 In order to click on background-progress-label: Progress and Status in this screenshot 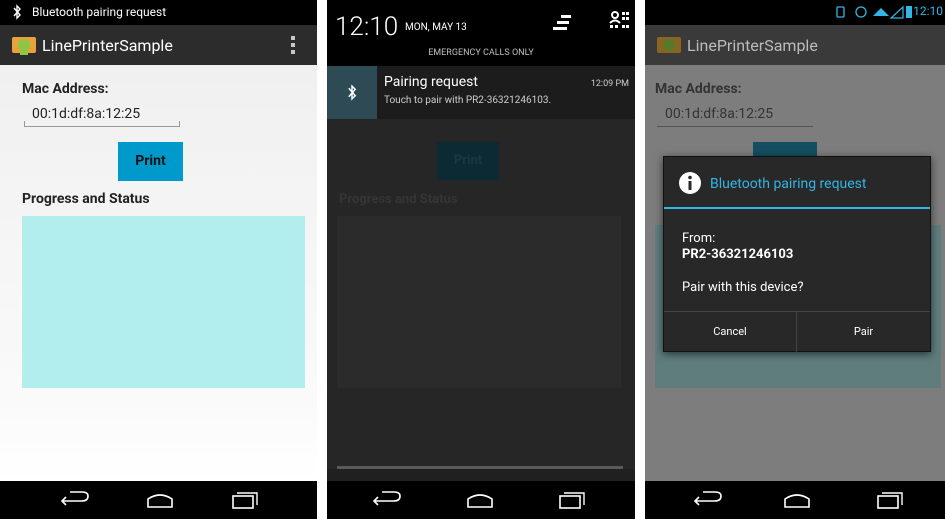, I will do `click(398, 199)`.